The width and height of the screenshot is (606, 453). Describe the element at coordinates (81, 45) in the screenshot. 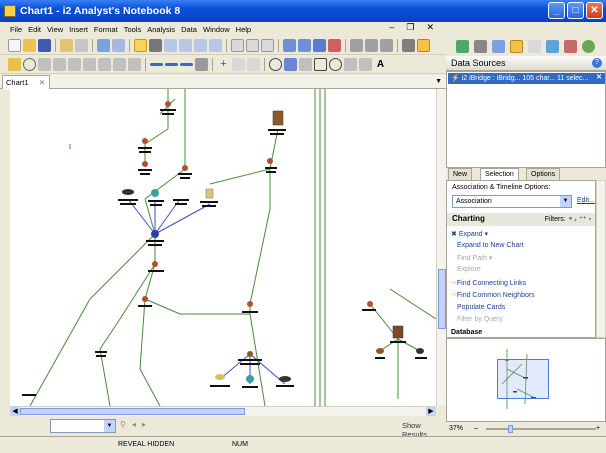

I see `cut-icon` at that location.